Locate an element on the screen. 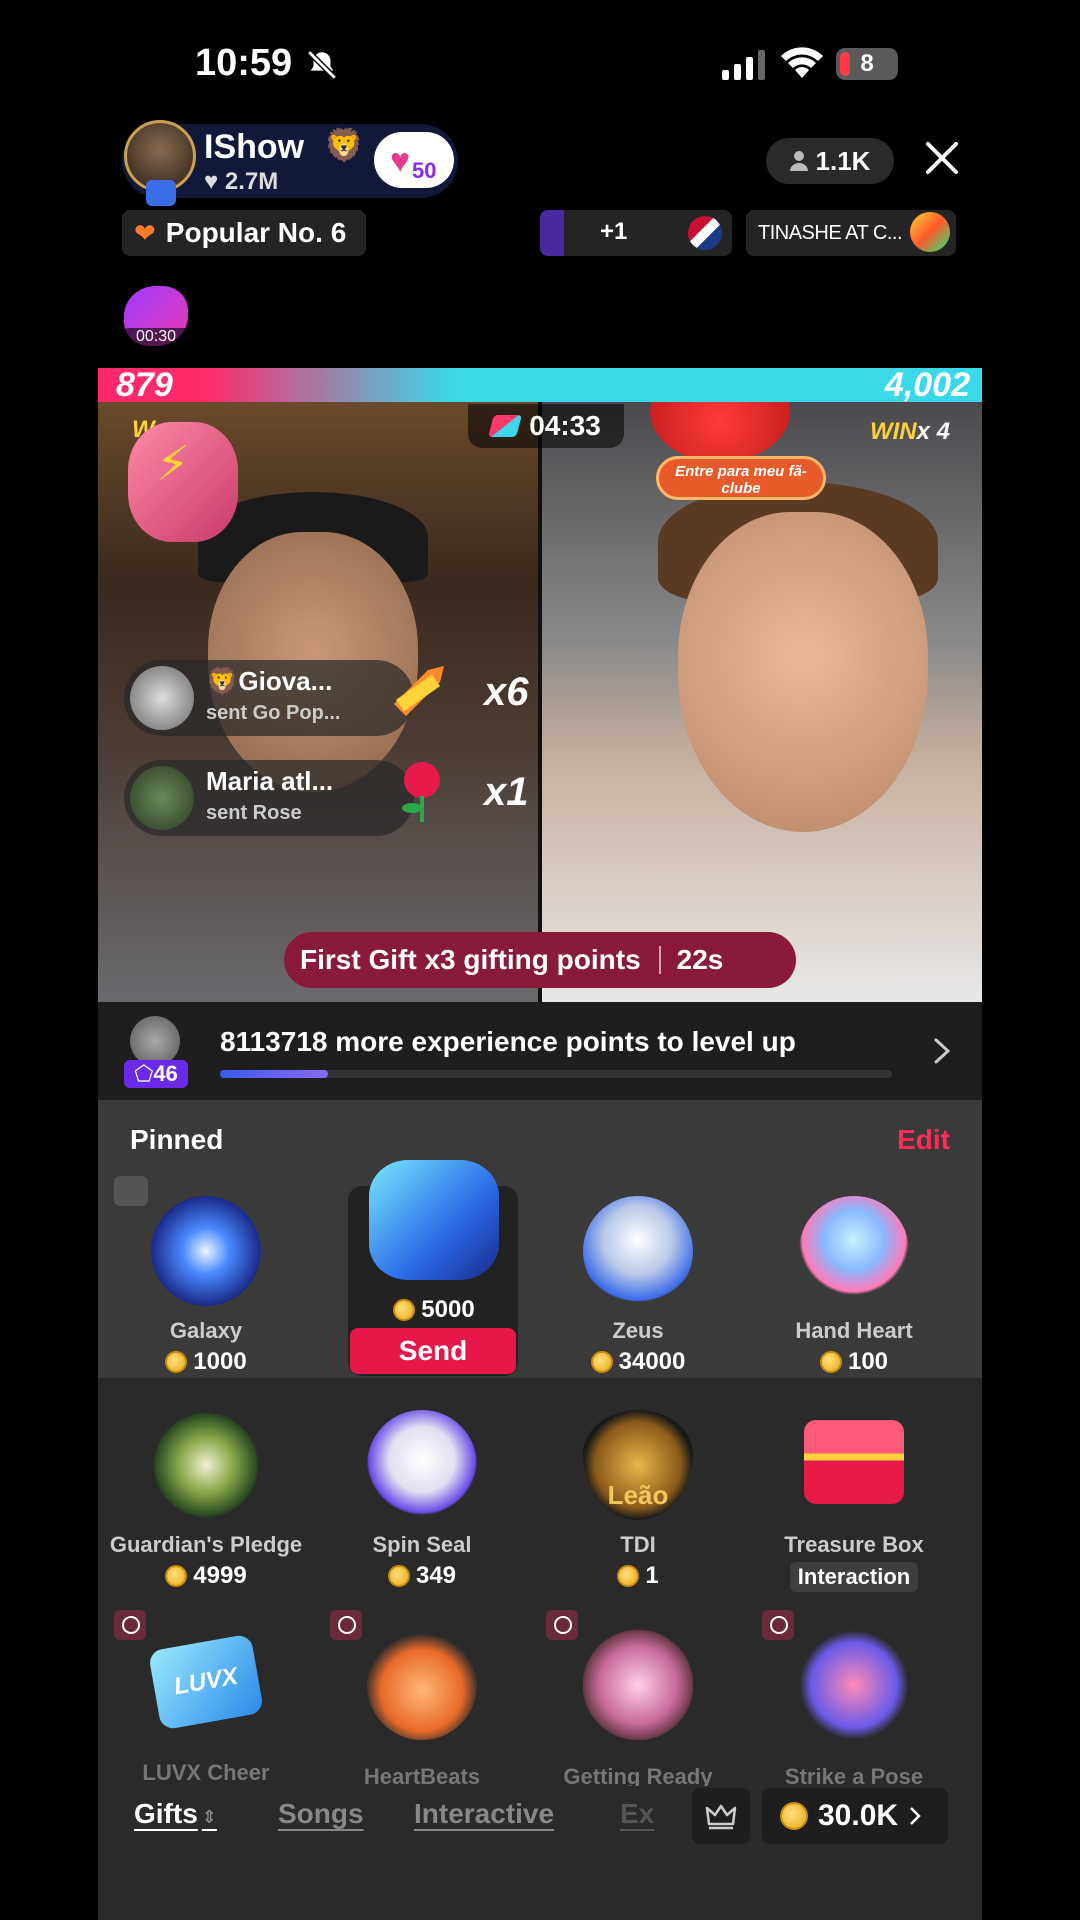 The width and height of the screenshot is (1080, 1920). host-emoji: 🦁 is located at coordinates (344, 145).